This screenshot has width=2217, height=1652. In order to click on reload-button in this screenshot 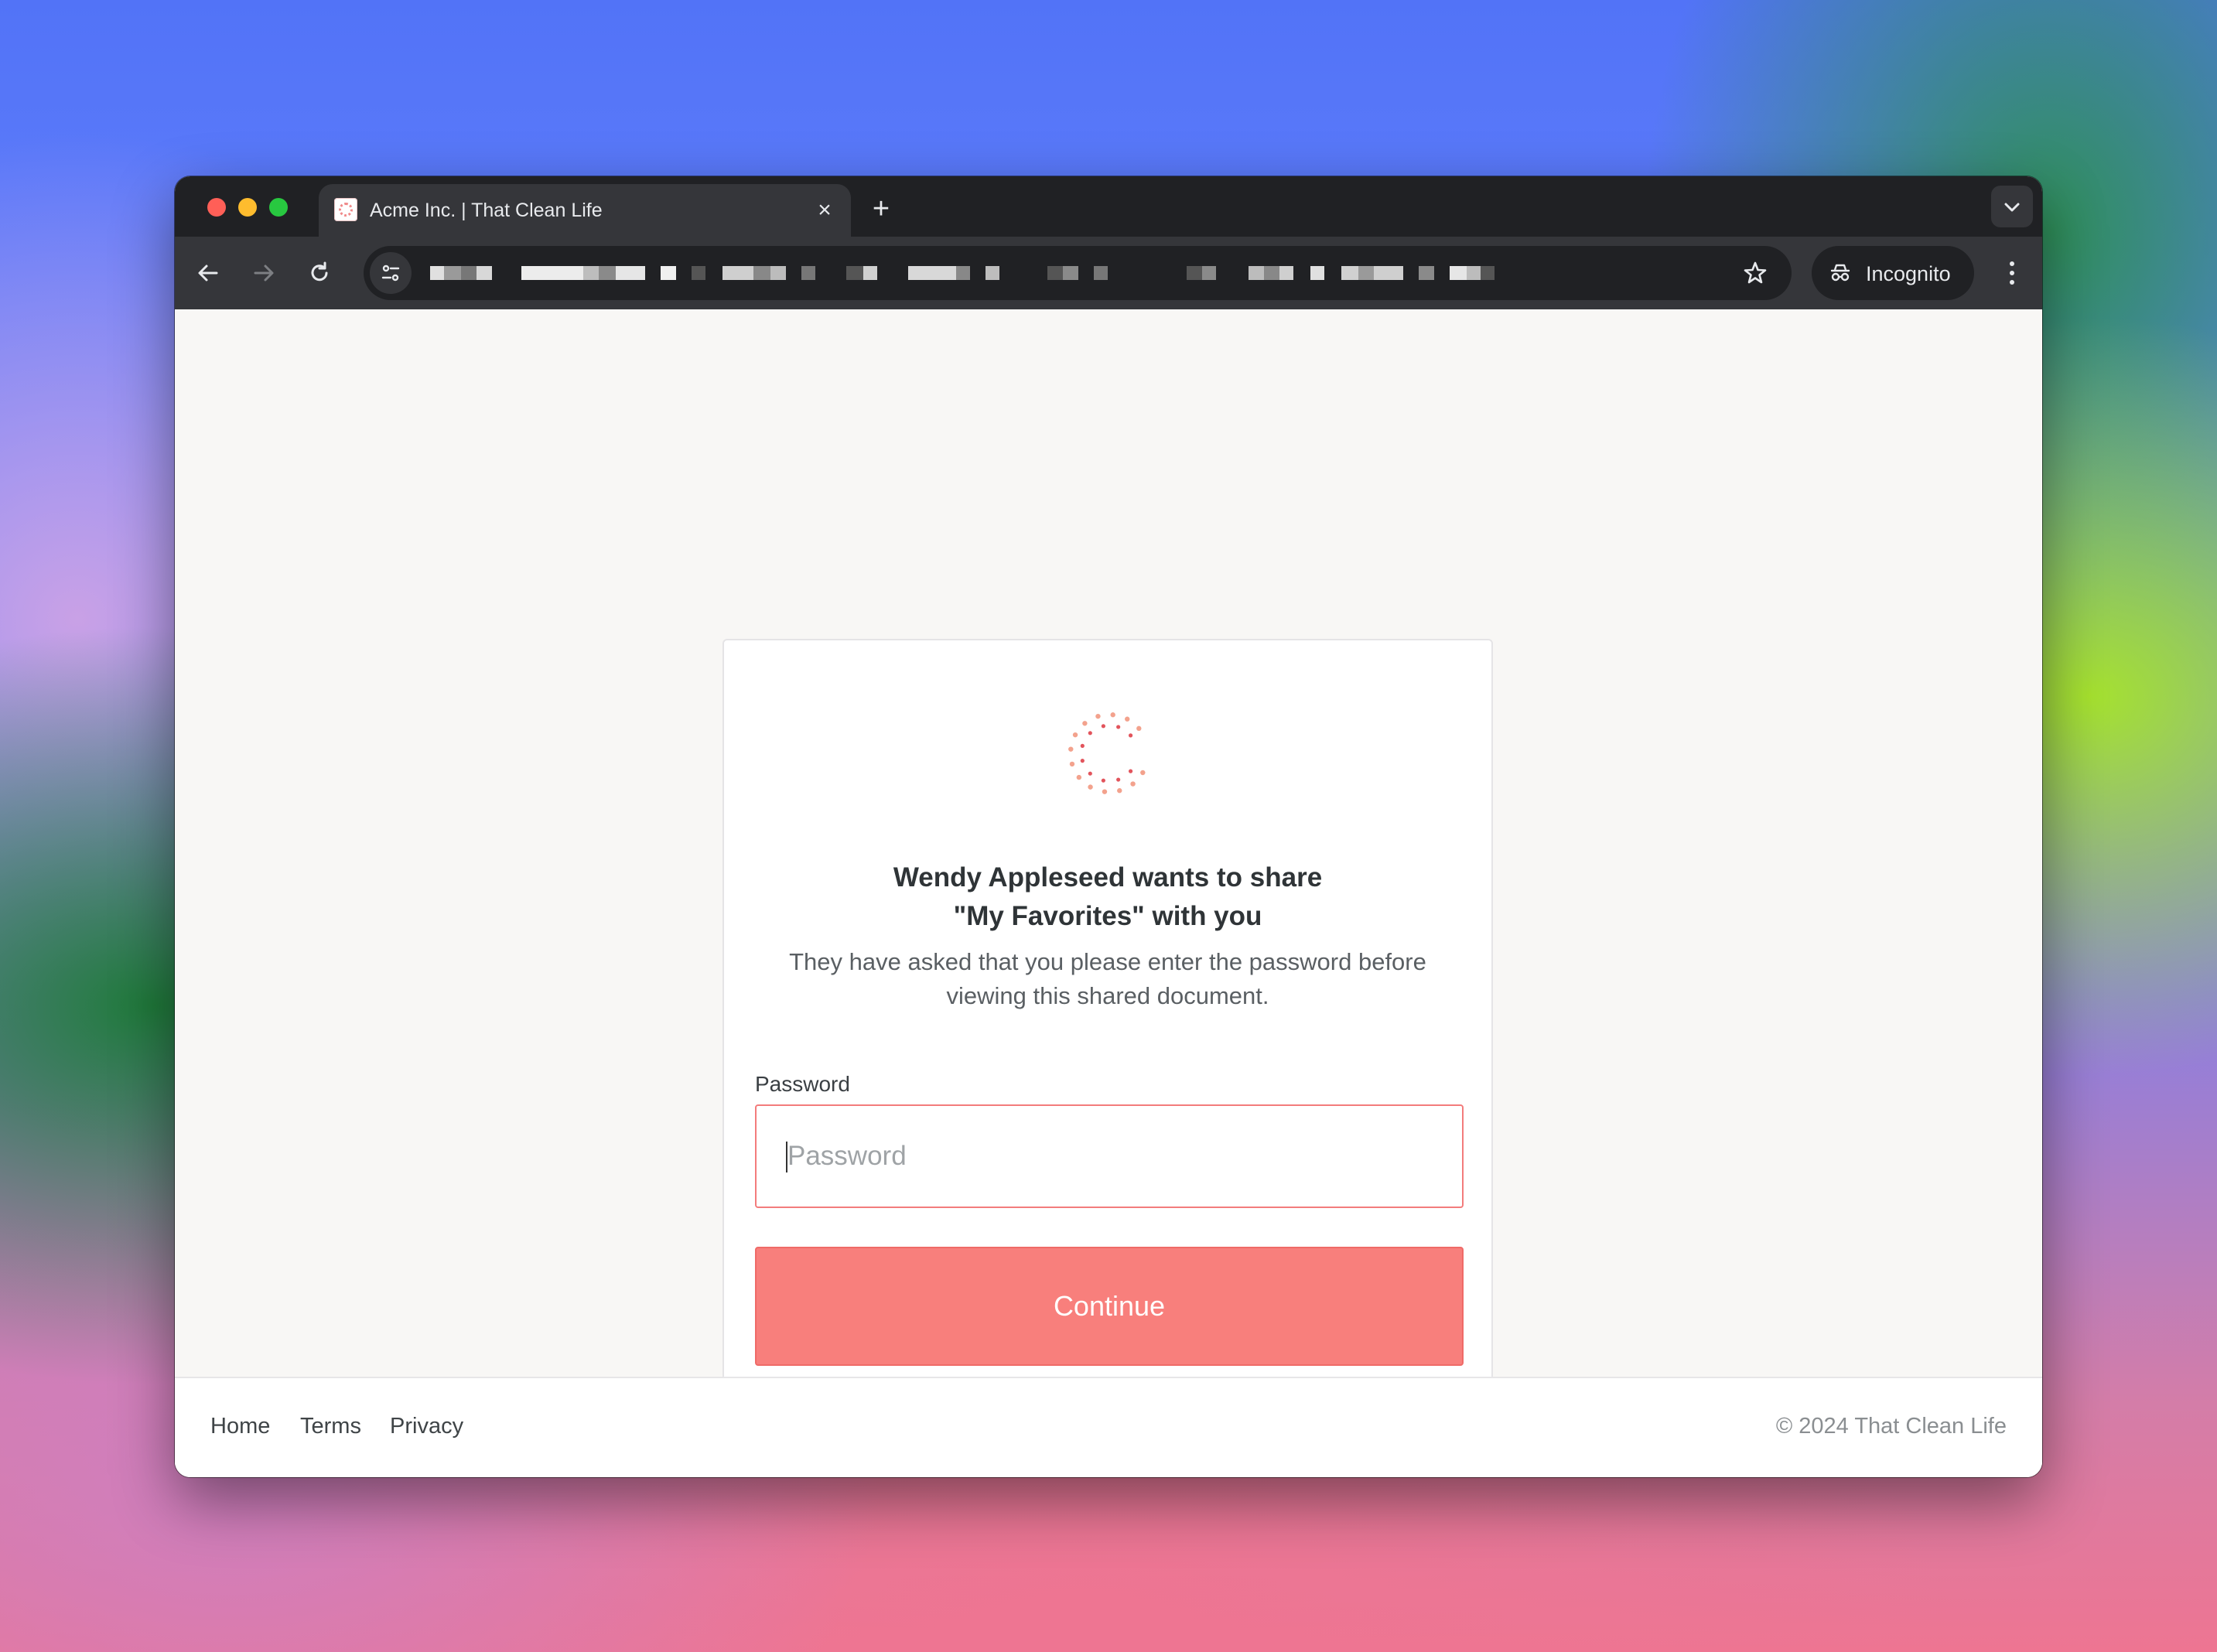, I will do `click(320, 273)`.